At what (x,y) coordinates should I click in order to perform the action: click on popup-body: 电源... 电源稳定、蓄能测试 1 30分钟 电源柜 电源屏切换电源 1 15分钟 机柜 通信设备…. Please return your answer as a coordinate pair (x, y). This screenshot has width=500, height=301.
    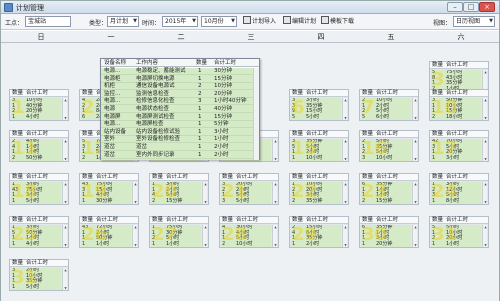
    Looking at the image, I should click on (177, 114).